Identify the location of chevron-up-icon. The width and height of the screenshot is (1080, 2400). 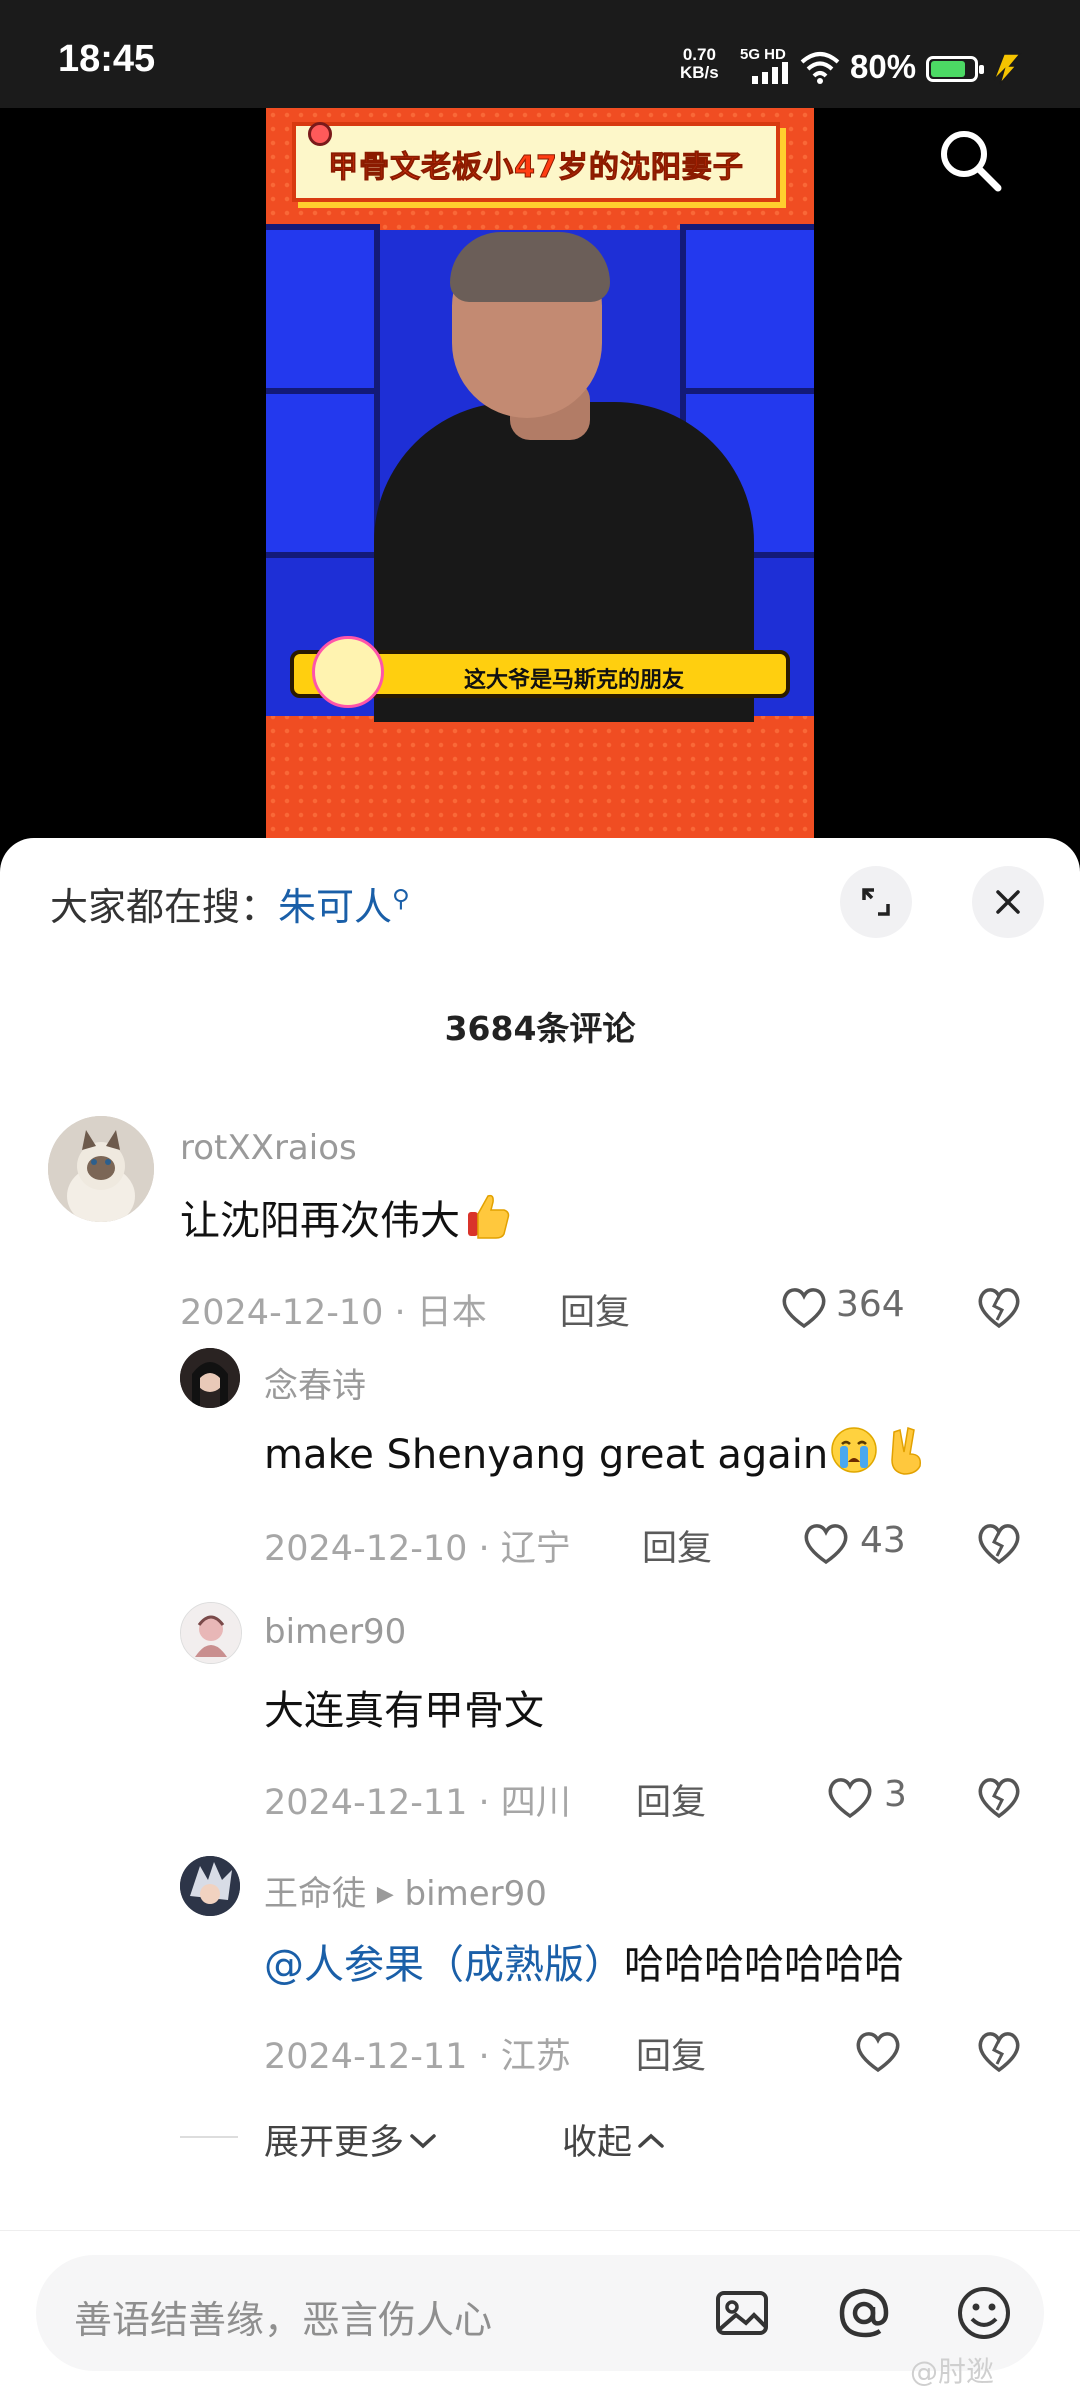
(651, 2140).